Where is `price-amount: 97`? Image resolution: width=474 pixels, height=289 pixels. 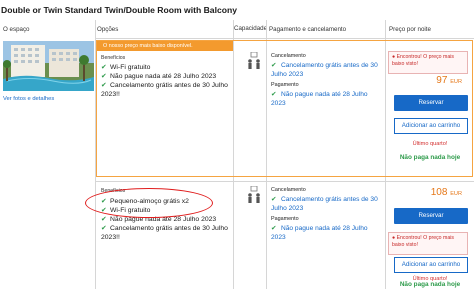
price-amount: 97 is located at coordinates (442, 80).